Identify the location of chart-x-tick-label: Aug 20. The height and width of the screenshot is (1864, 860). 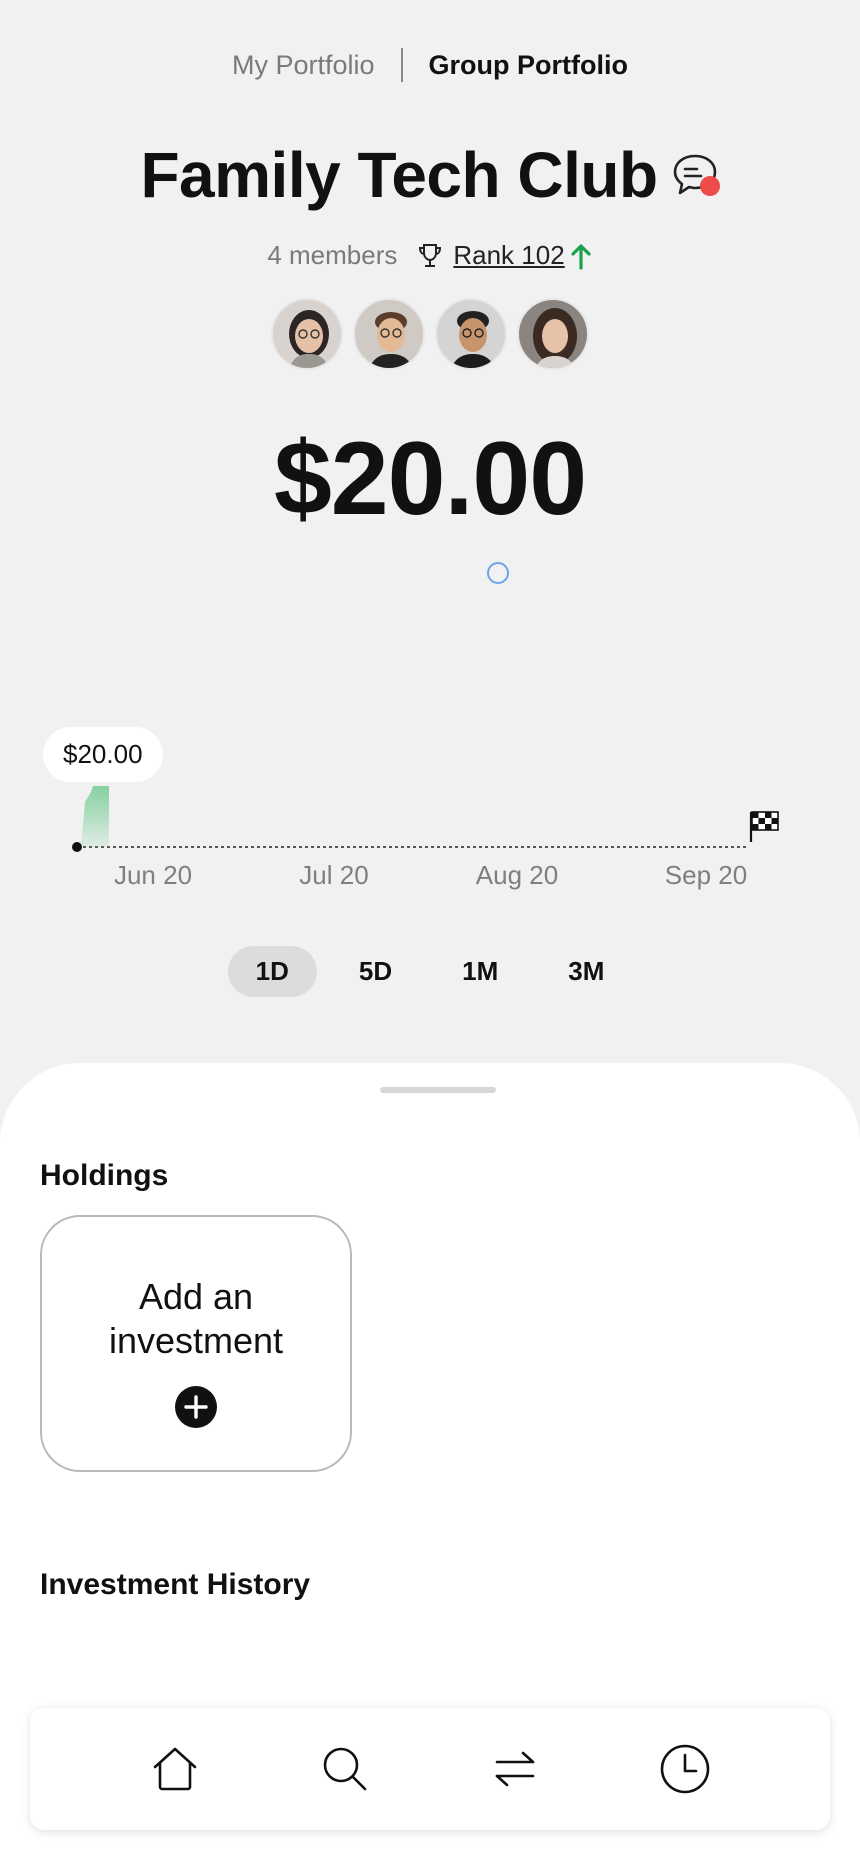
(517, 875).